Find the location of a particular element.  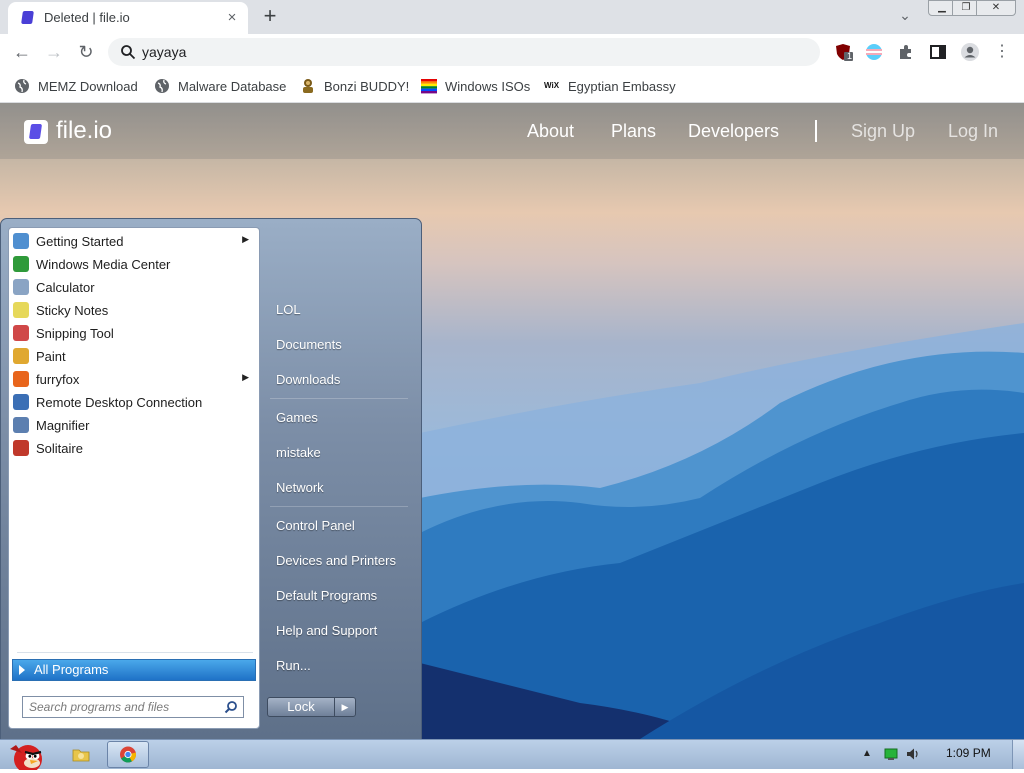

start-program-item: Windows Media Center is located at coordinates (135, 264).